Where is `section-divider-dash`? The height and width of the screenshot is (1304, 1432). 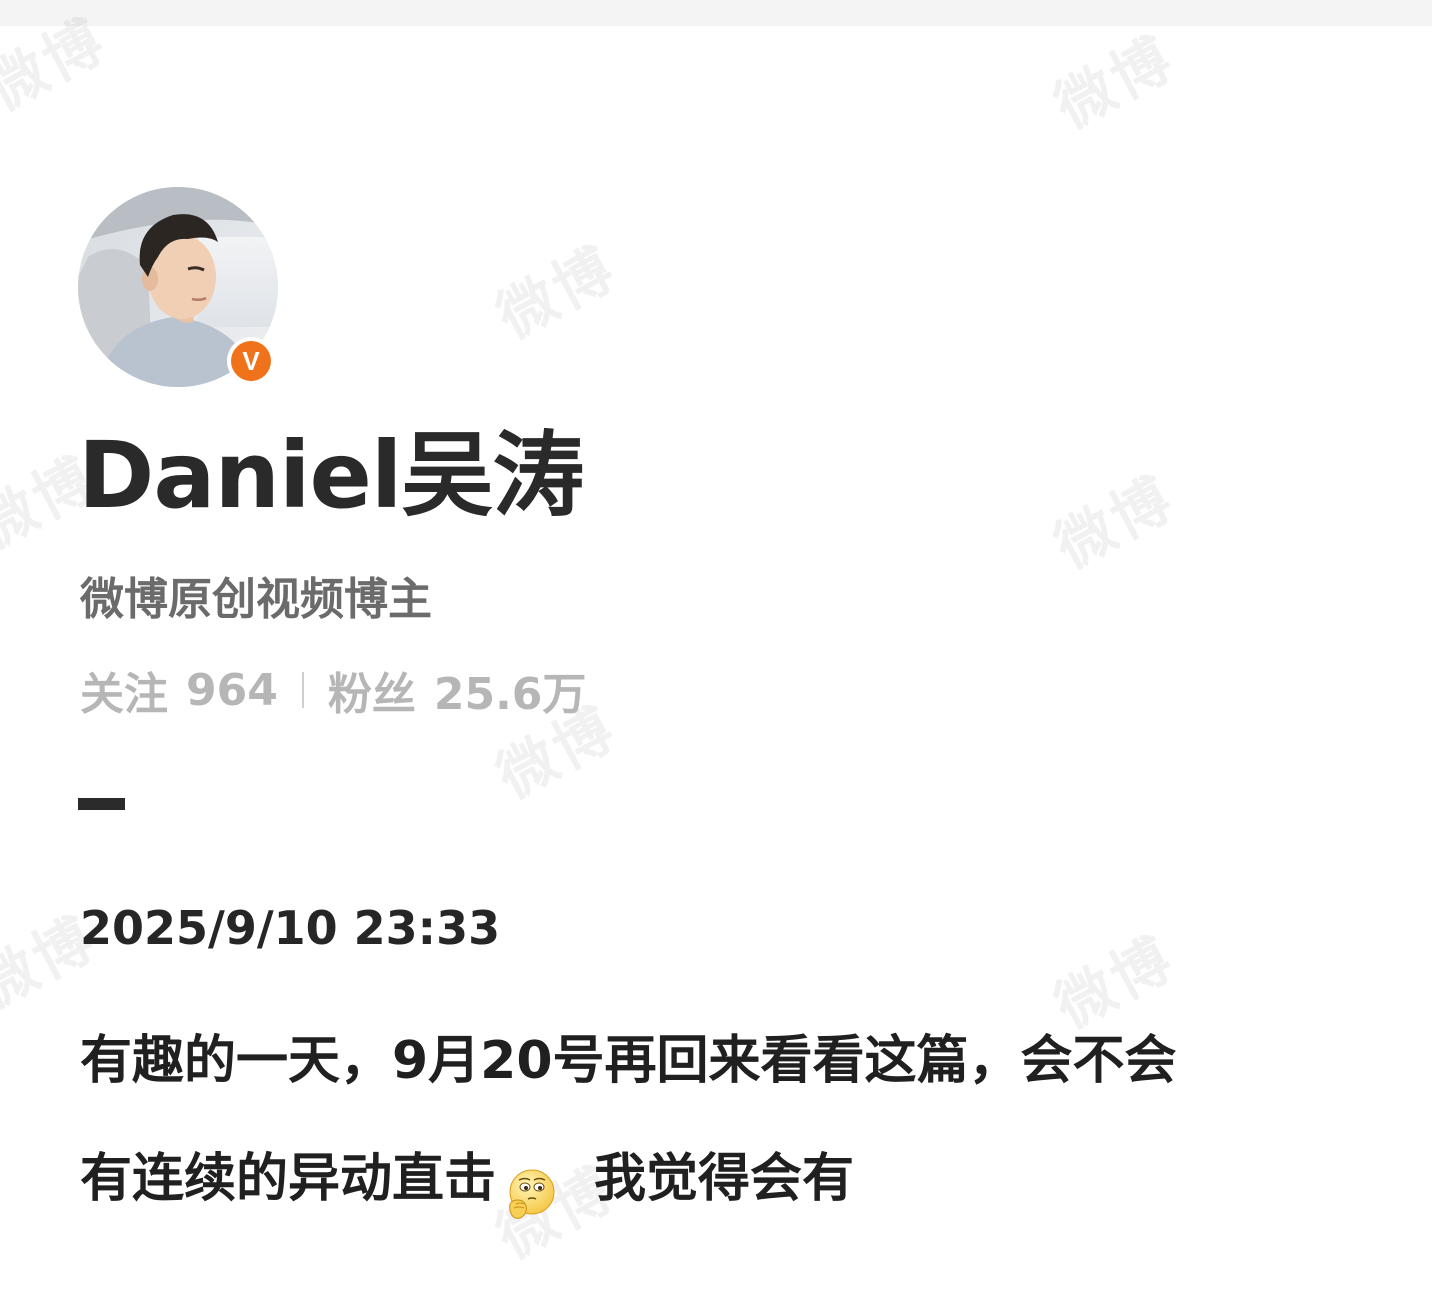 section-divider-dash is located at coordinates (101, 804).